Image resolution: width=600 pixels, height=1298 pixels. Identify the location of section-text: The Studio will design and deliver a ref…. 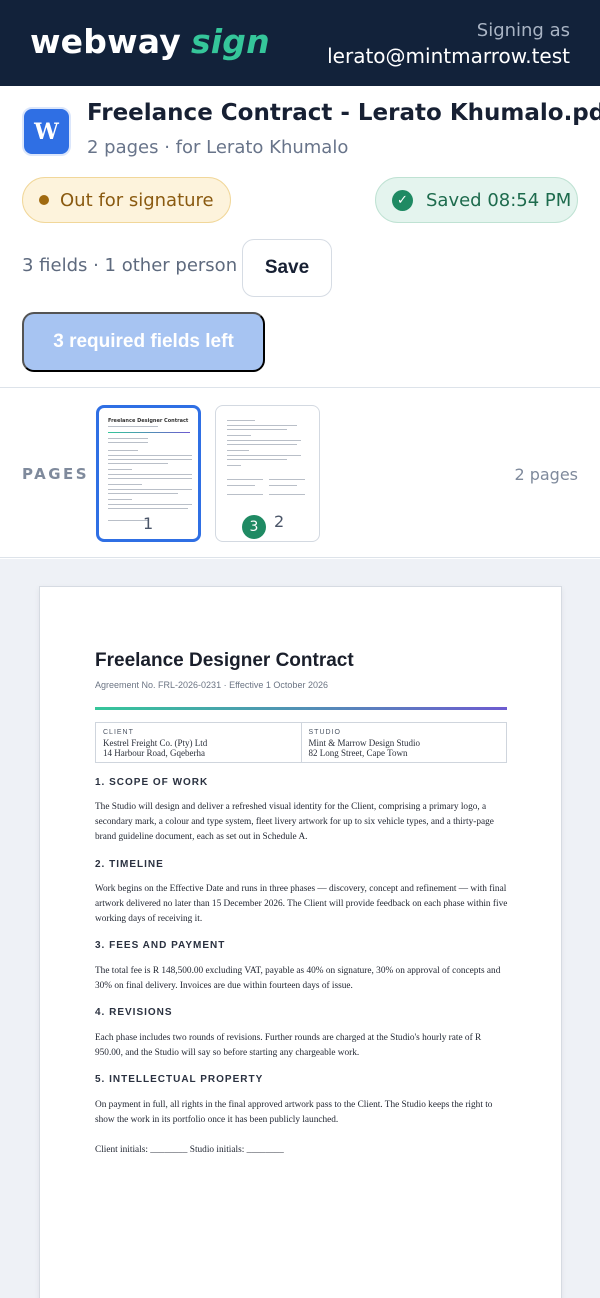
(294, 822).